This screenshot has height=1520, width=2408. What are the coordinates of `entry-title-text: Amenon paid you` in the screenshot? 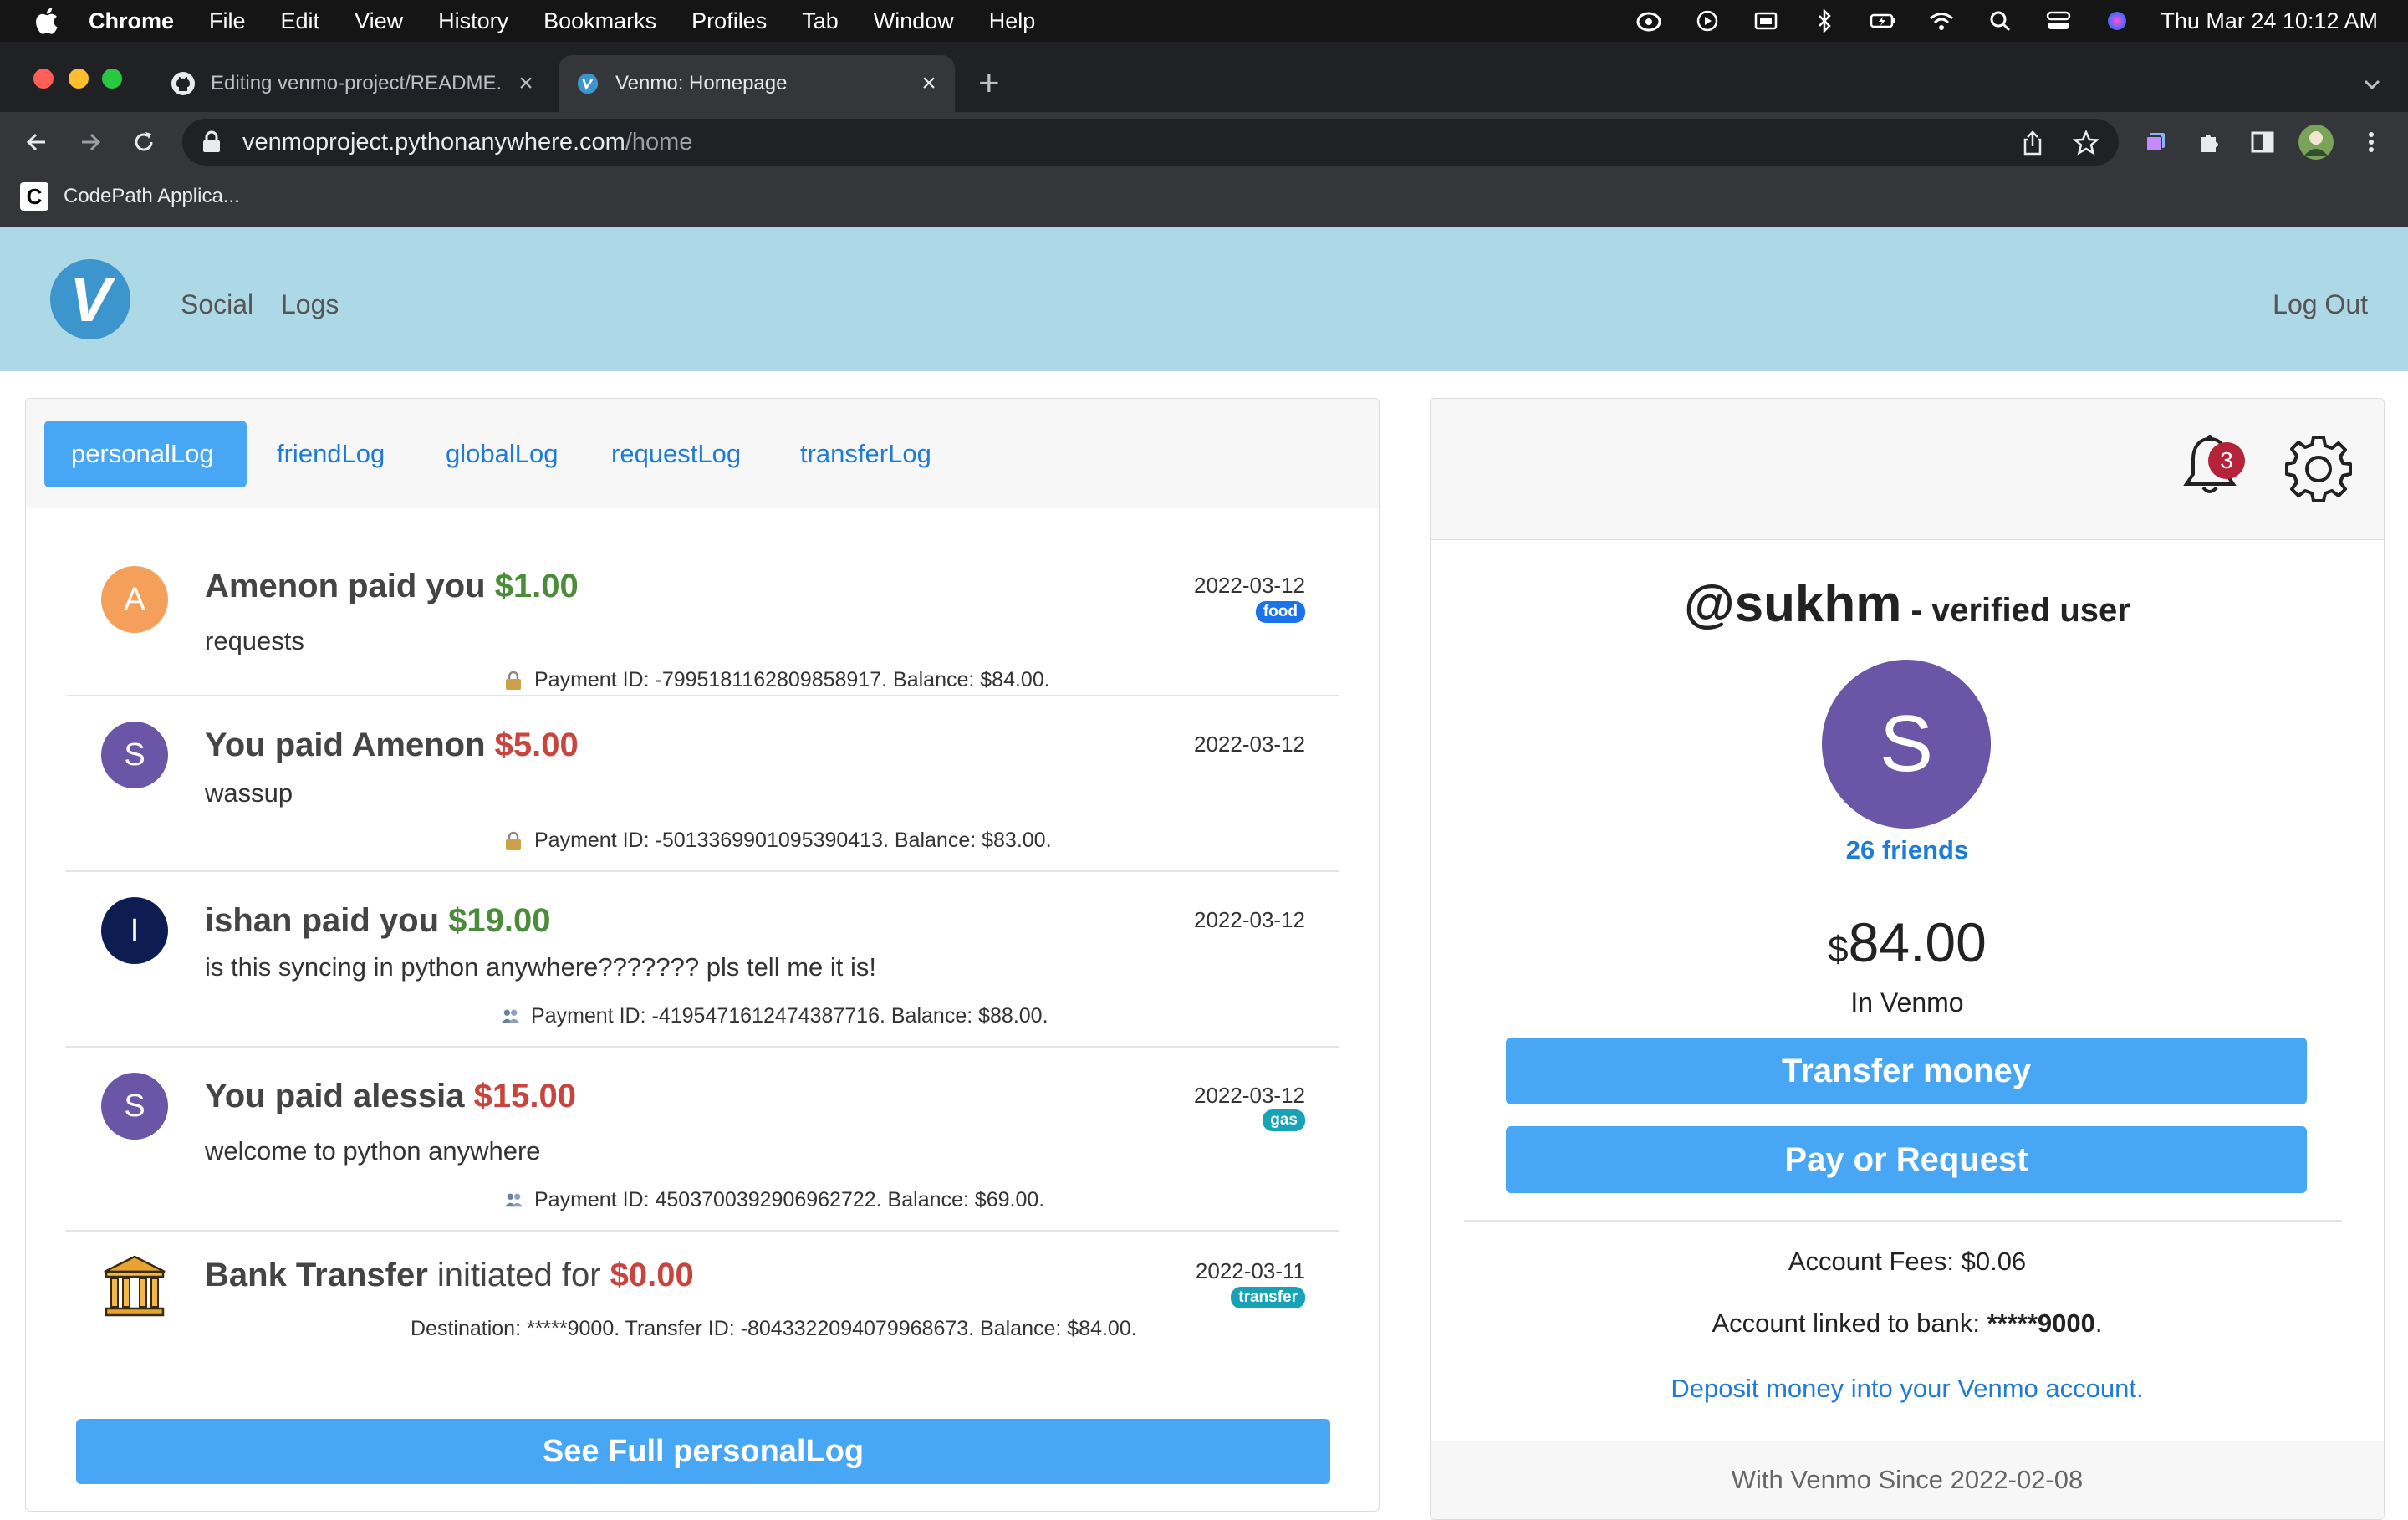 It's located at (350, 586).